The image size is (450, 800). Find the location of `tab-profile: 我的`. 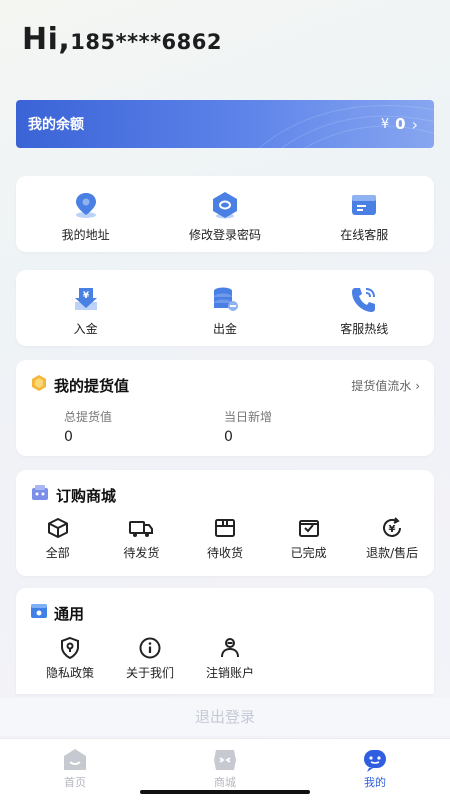

tab-profile: 我的 is located at coordinates (375, 769).